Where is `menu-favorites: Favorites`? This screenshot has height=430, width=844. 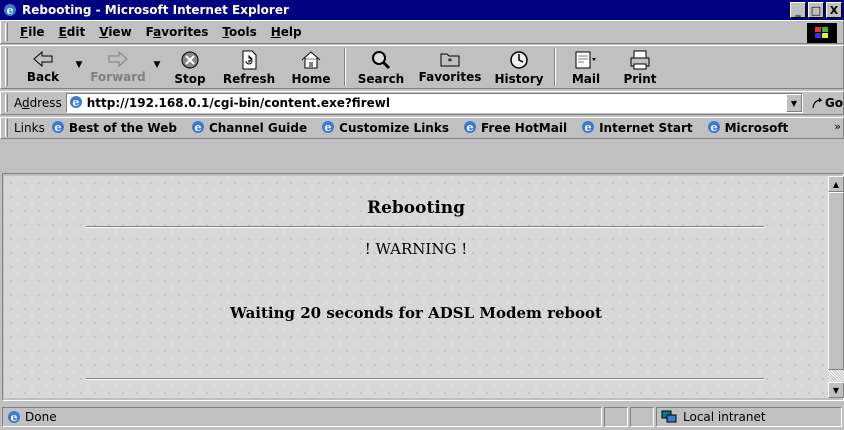 menu-favorites: Favorites is located at coordinates (178, 32).